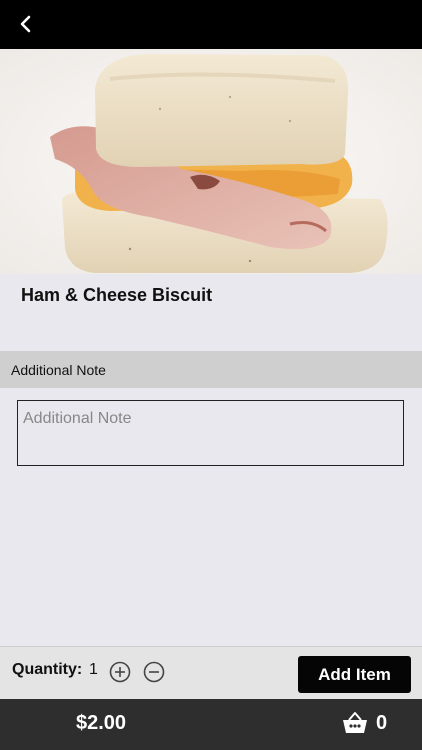  I want to click on back-button, so click(26, 24).